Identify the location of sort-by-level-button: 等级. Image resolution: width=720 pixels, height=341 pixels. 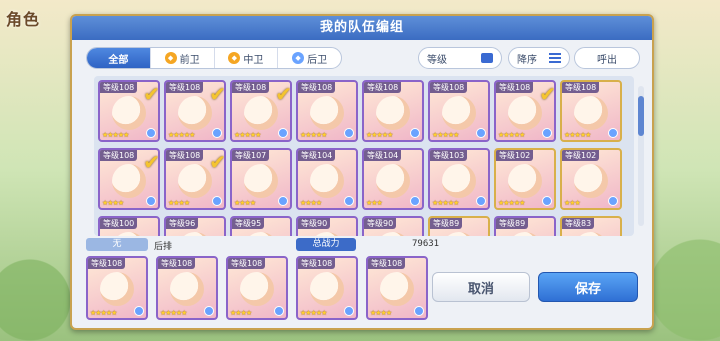
(460, 58).